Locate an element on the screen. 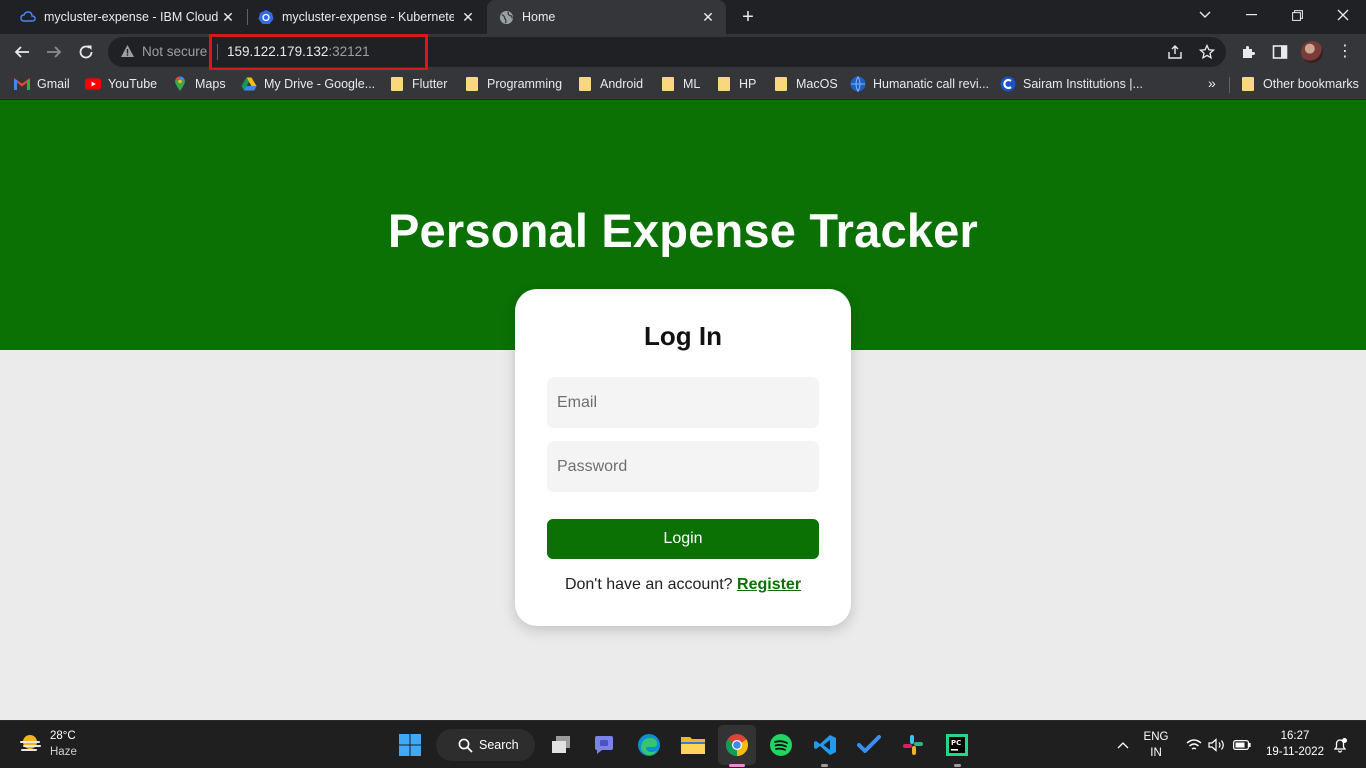  login-title: Log In is located at coordinates (683, 336).